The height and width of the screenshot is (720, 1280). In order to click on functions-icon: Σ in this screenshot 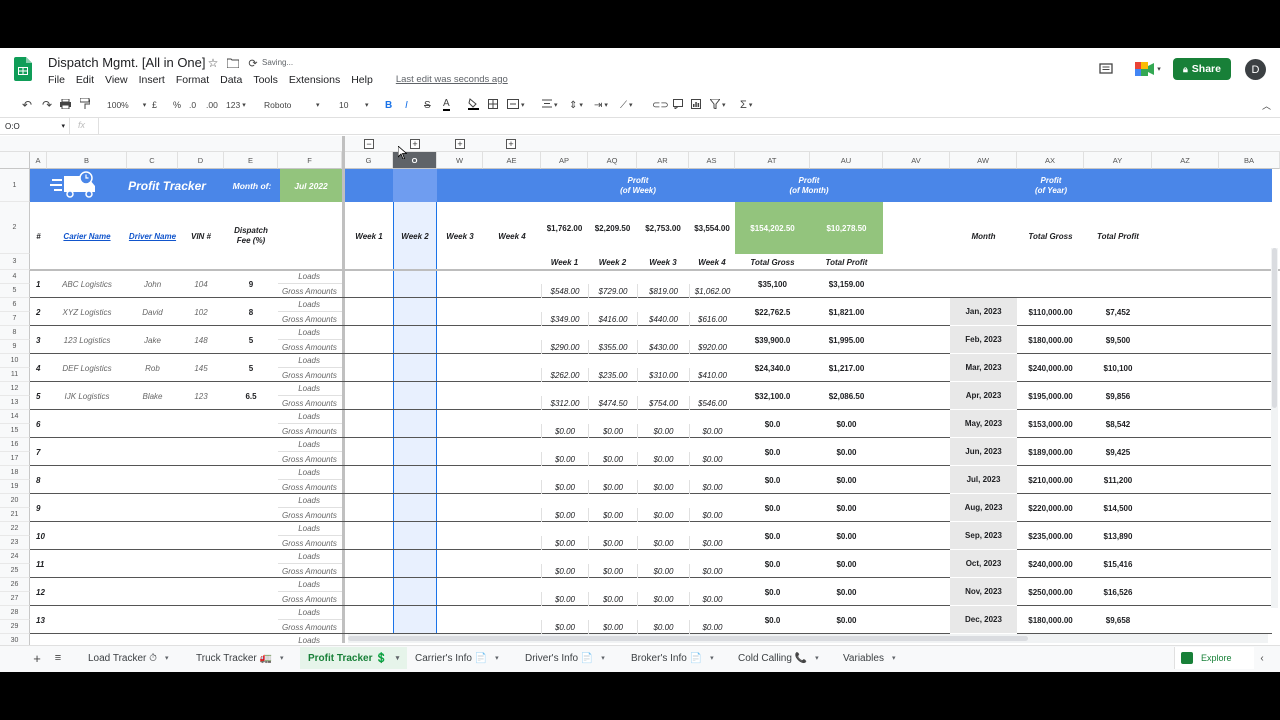, I will do `click(743, 105)`.